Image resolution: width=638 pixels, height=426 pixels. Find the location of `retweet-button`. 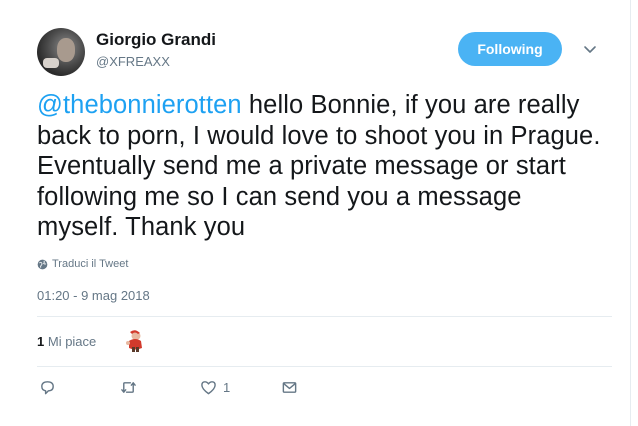

retweet-button is located at coordinates (128, 387).